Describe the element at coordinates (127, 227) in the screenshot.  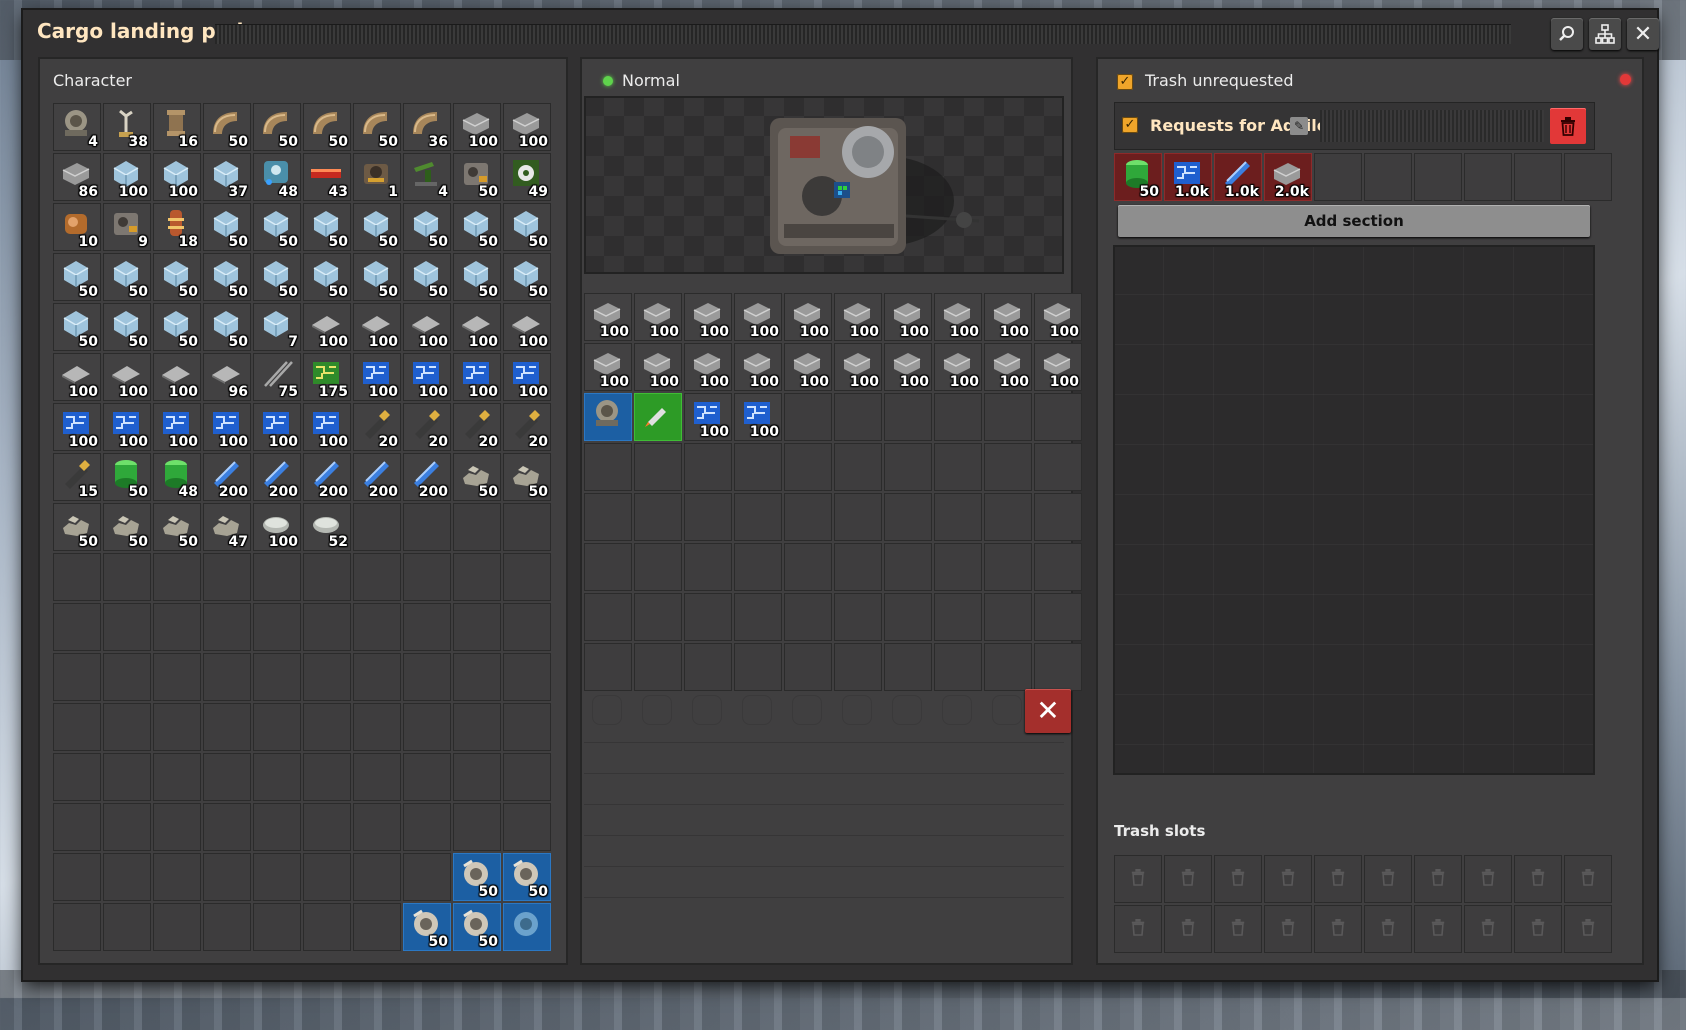
I see `inventory-slot: 9` at that location.